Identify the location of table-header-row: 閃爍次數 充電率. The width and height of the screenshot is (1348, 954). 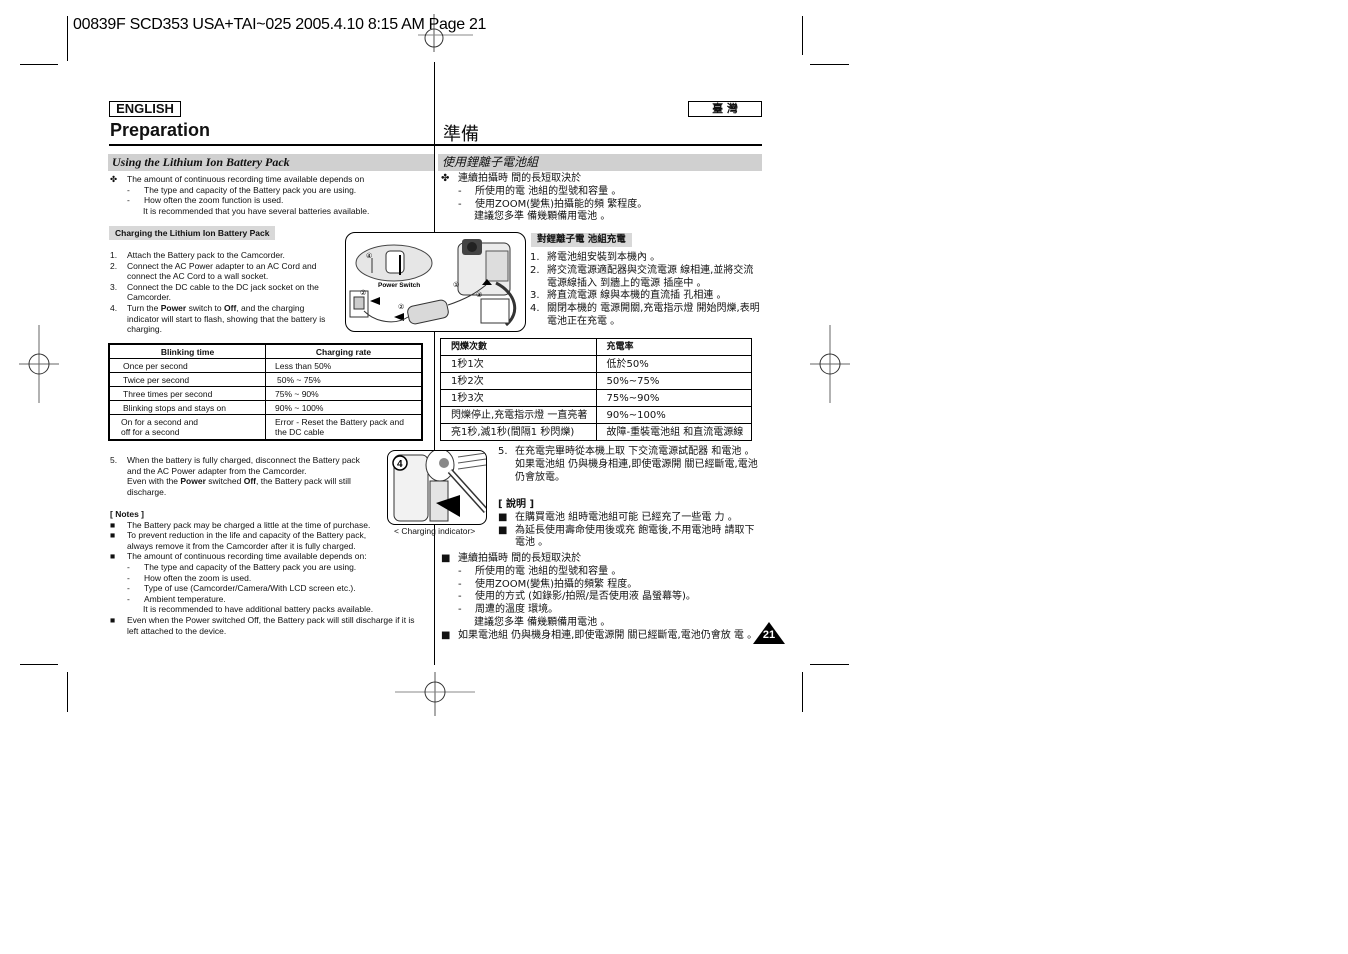
(596, 347).